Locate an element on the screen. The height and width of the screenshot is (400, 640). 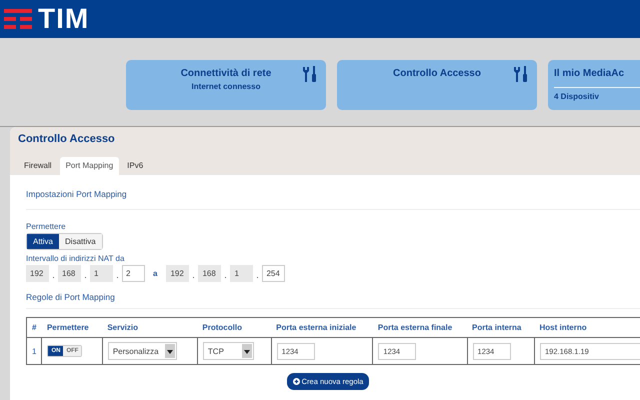
octet-field: 2 is located at coordinates (133, 273).